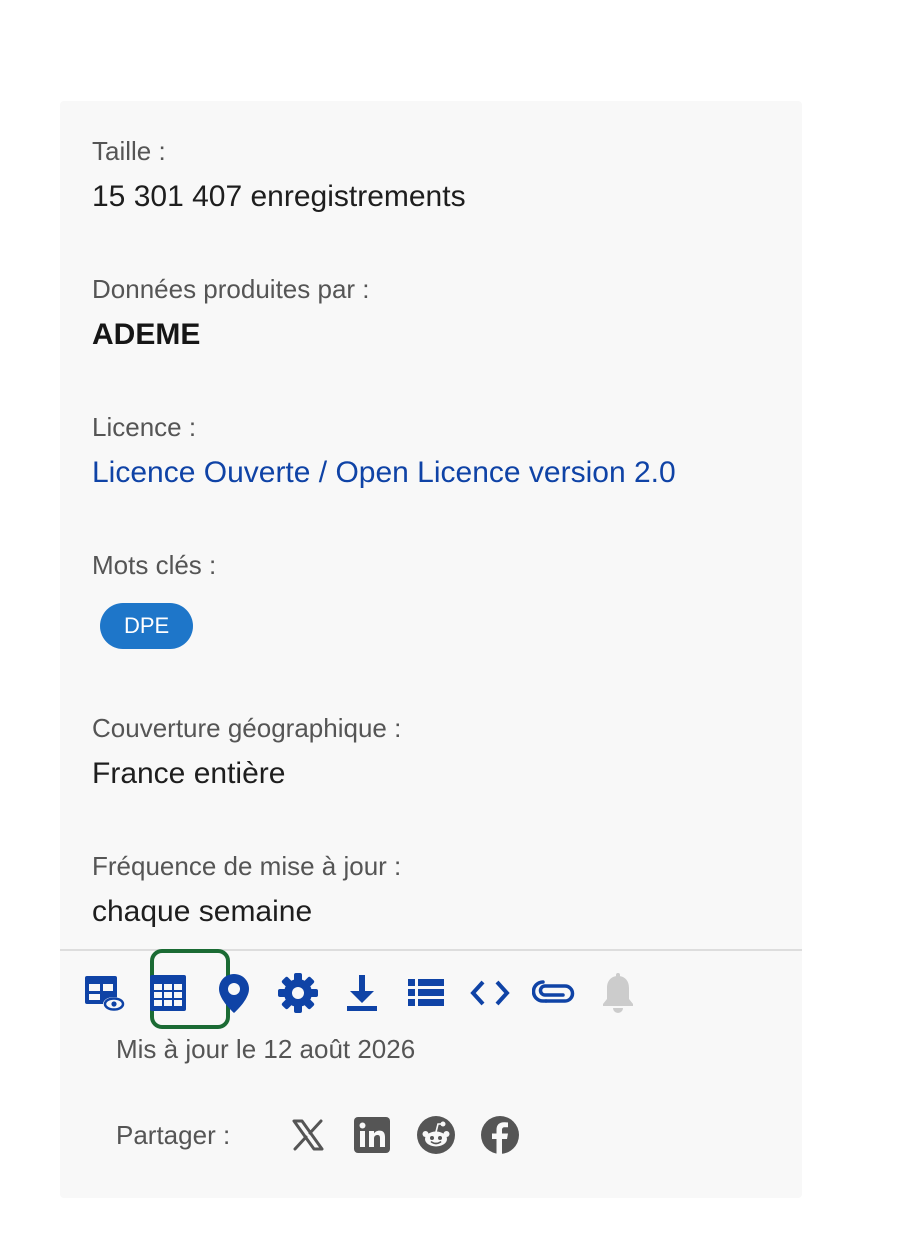 Image resolution: width=920 pixels, height=1240 pixels. Describe the element at coordinates (129, 151) in the screenshot. I see `size-label: Taille :` at that location.